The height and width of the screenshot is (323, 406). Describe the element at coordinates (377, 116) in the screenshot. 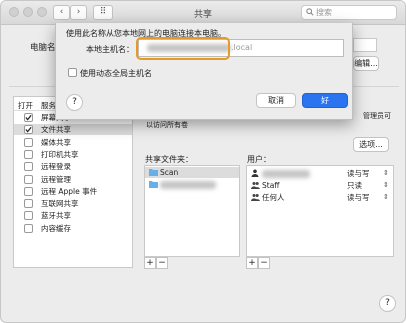

I see `info-text: 管理员可` at that location.